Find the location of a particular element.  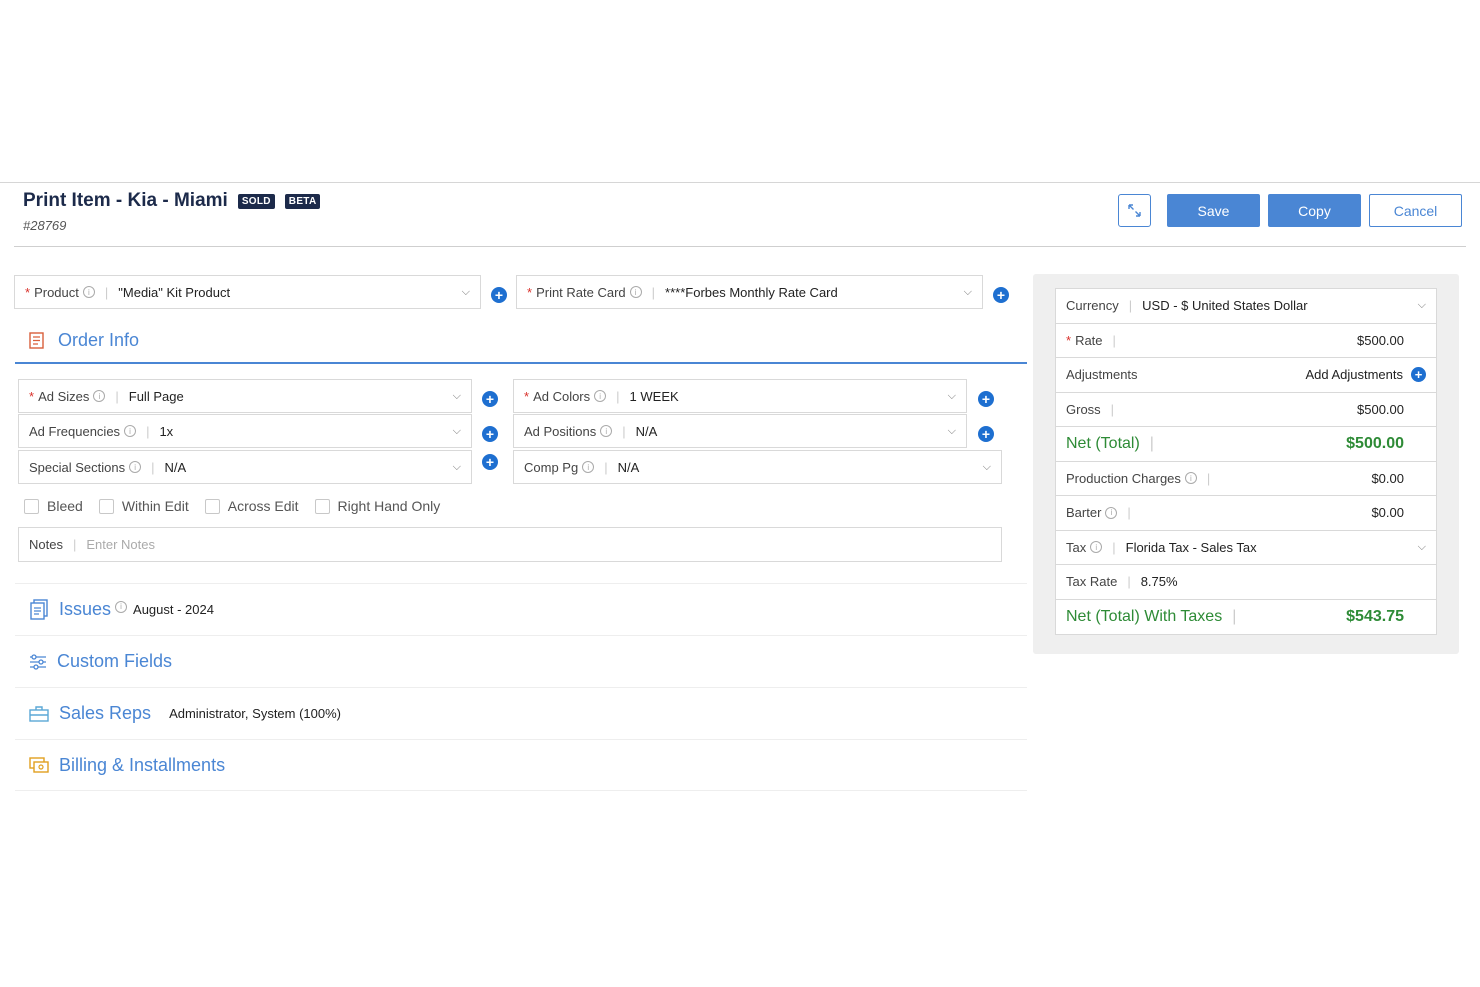

expand-button is located at coordinates (1134, 210).